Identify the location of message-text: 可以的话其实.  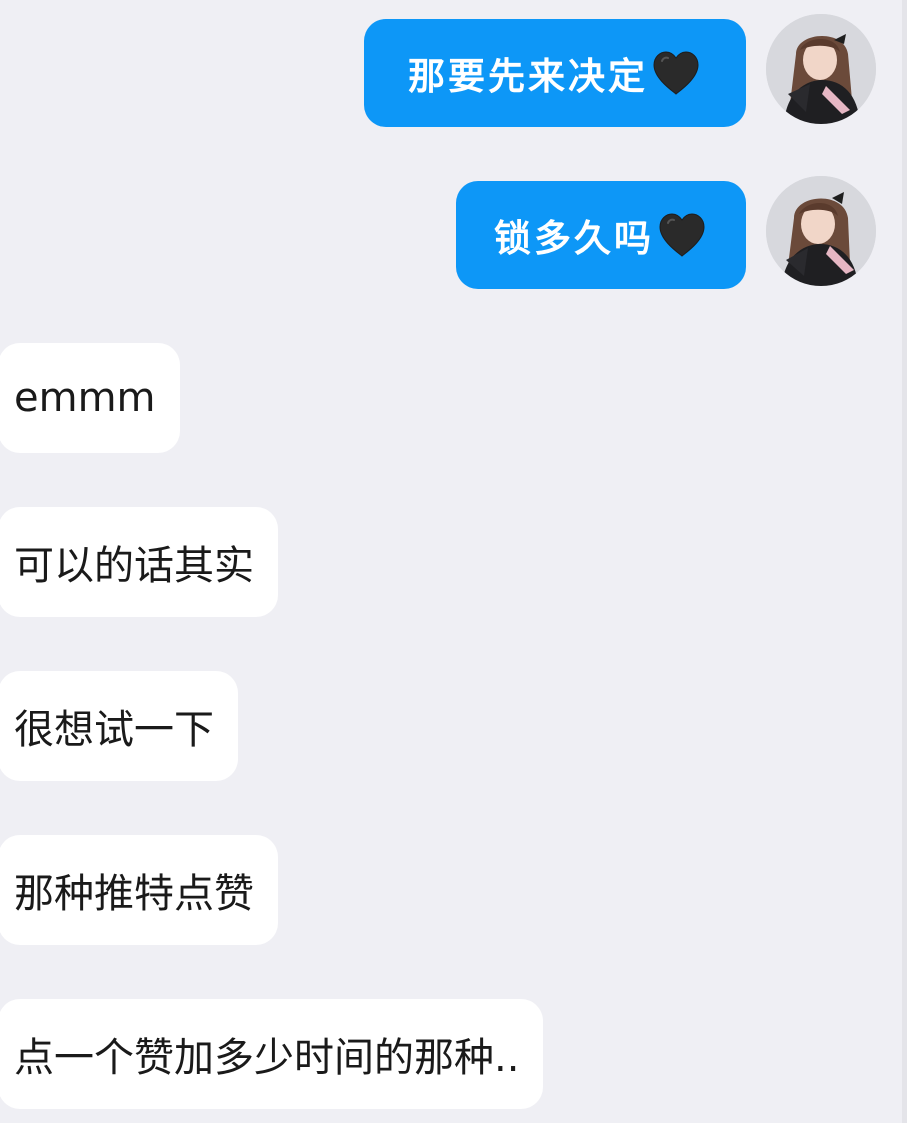
(134, 566).